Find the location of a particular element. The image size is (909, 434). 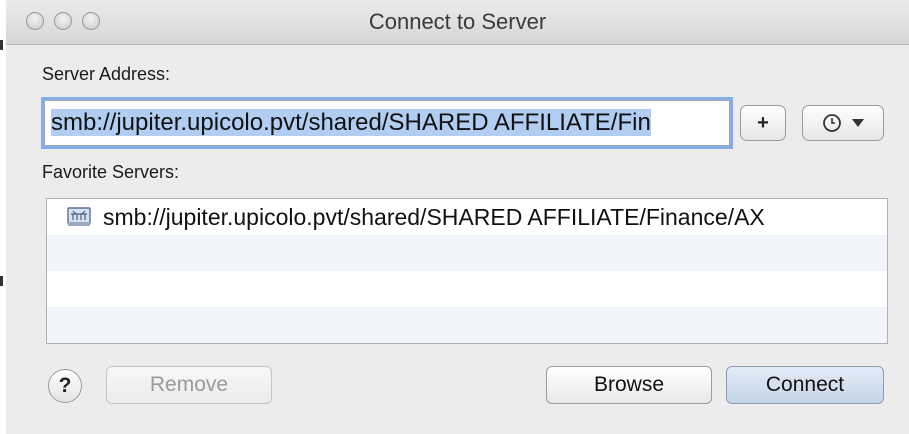

add-favorite-button: + is located at coordinates (763, 123).